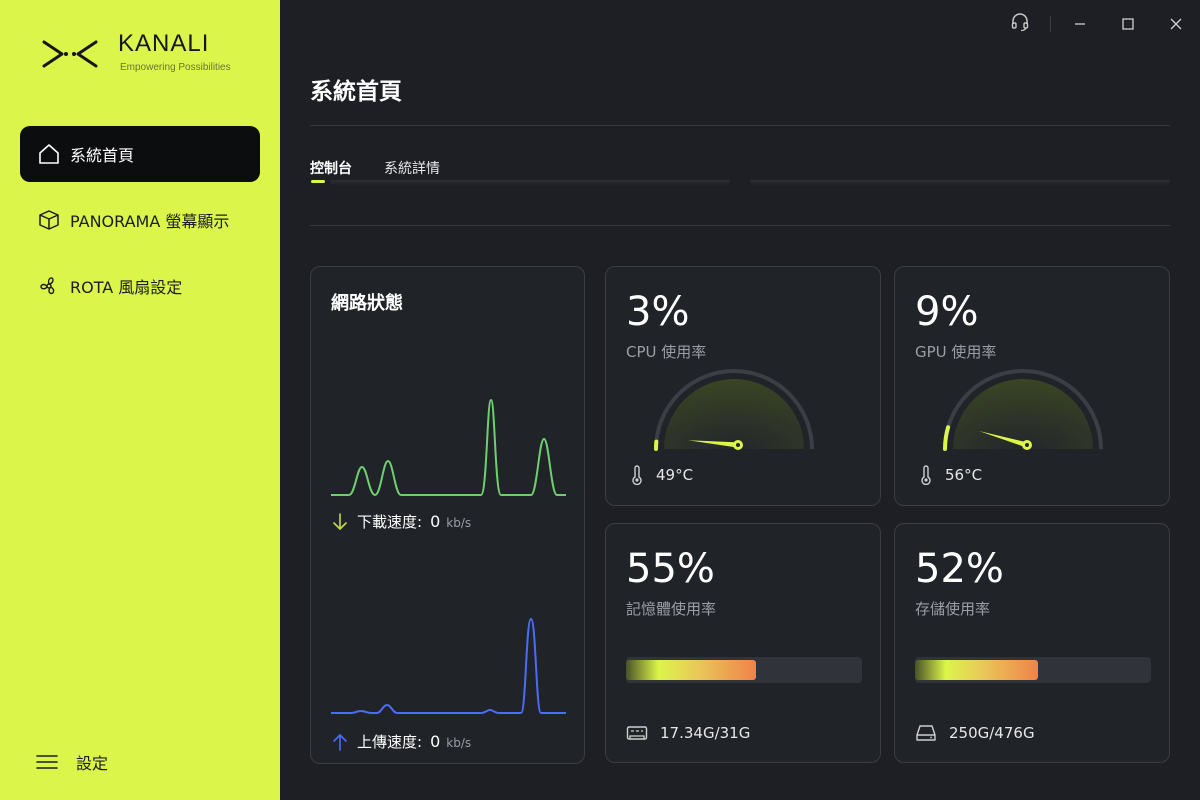 The image size is (1200, 800). Describe the element at coordinates (435, 521) in the screenshot. I see `download-value: 0` at that location.